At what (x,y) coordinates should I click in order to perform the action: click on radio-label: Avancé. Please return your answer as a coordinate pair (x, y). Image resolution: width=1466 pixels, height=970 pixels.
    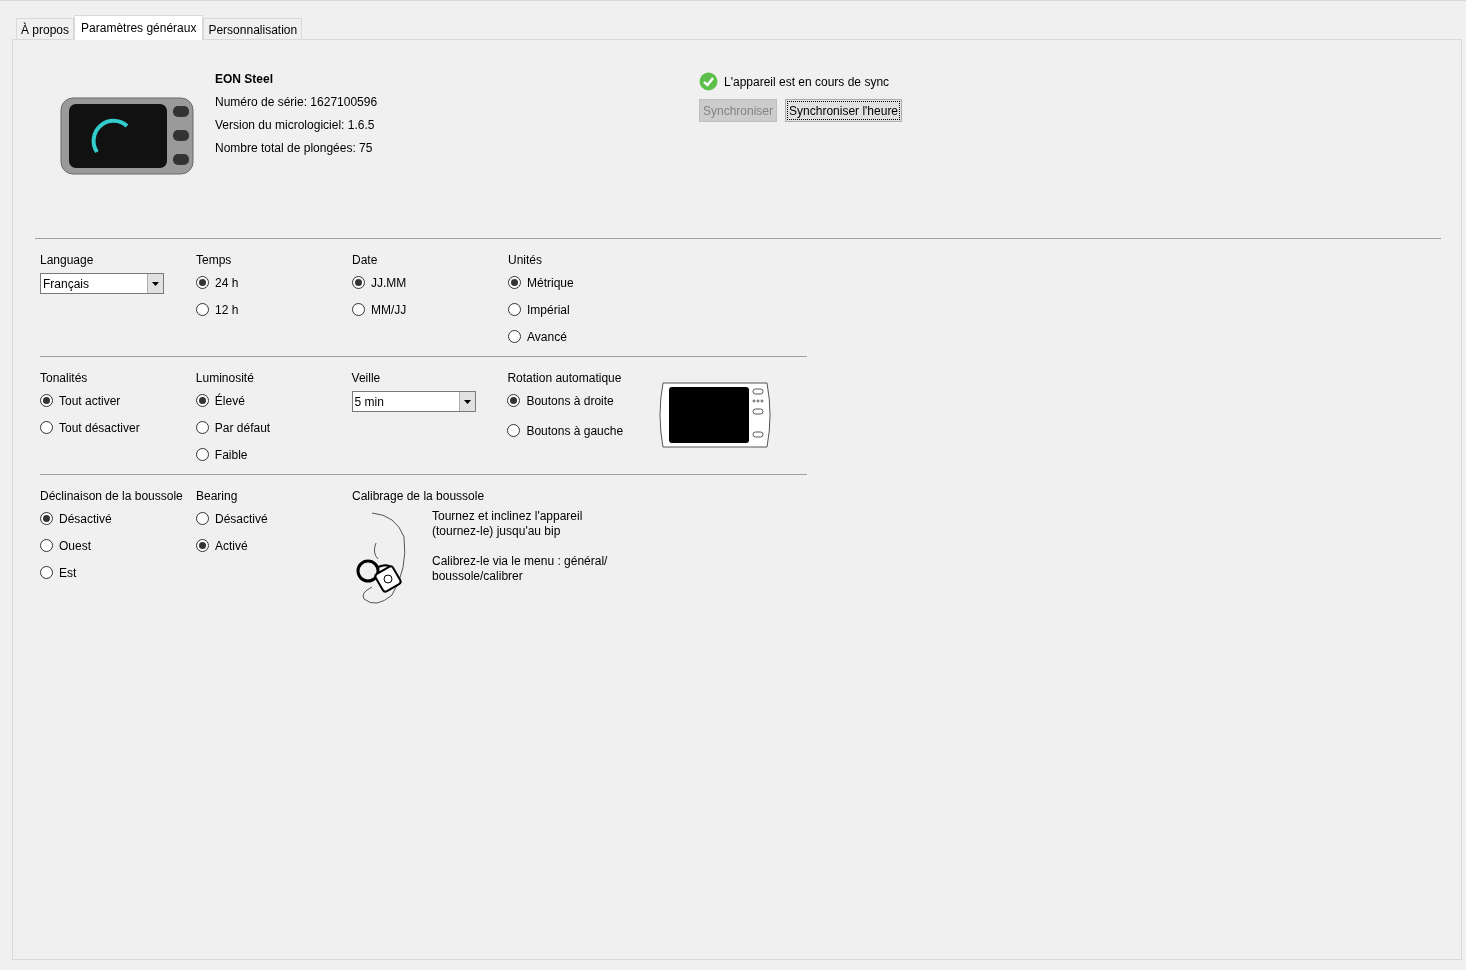
    Looking at the image, I should click on (547, 337).